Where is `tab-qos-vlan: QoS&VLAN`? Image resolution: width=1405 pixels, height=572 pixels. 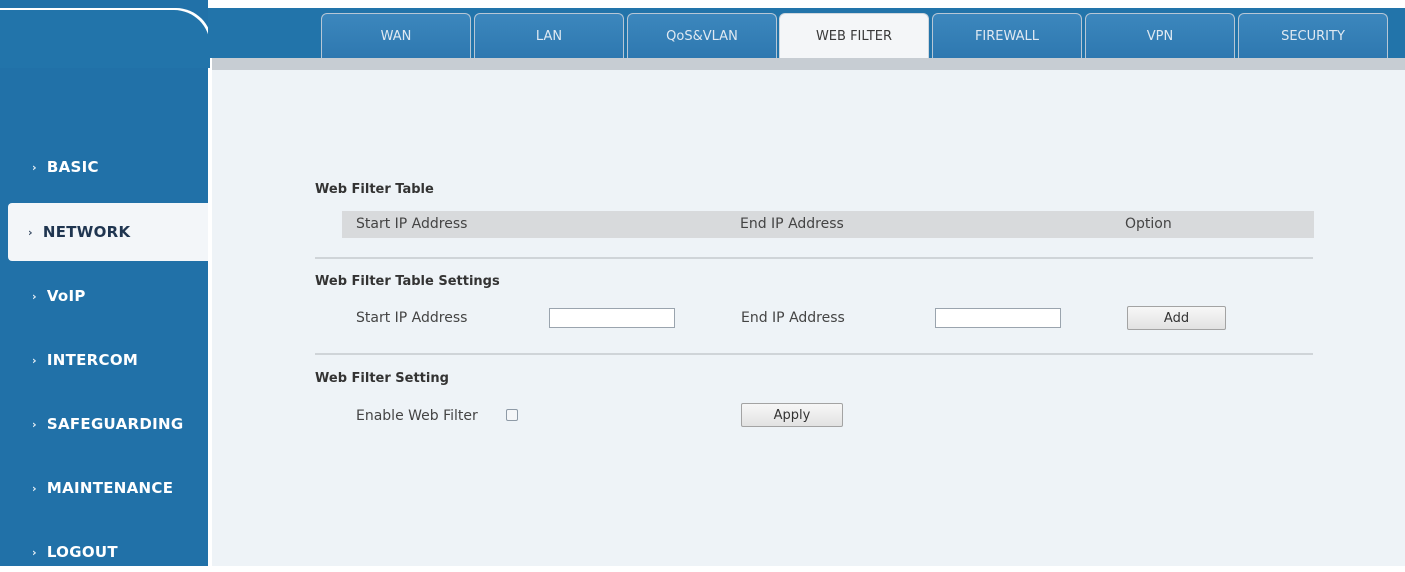
tab-qos-vlan: QoS&VLAN is located at coordinates (702, 35).